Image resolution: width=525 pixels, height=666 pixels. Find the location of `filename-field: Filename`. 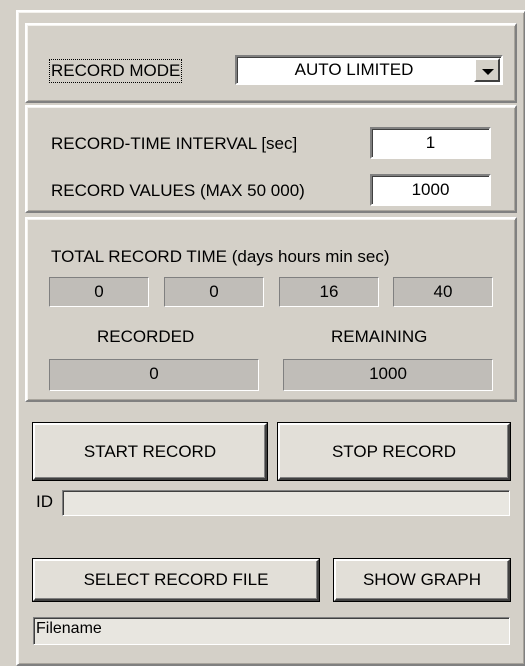

filename-field: Filename is located at coordinates (271, 631).